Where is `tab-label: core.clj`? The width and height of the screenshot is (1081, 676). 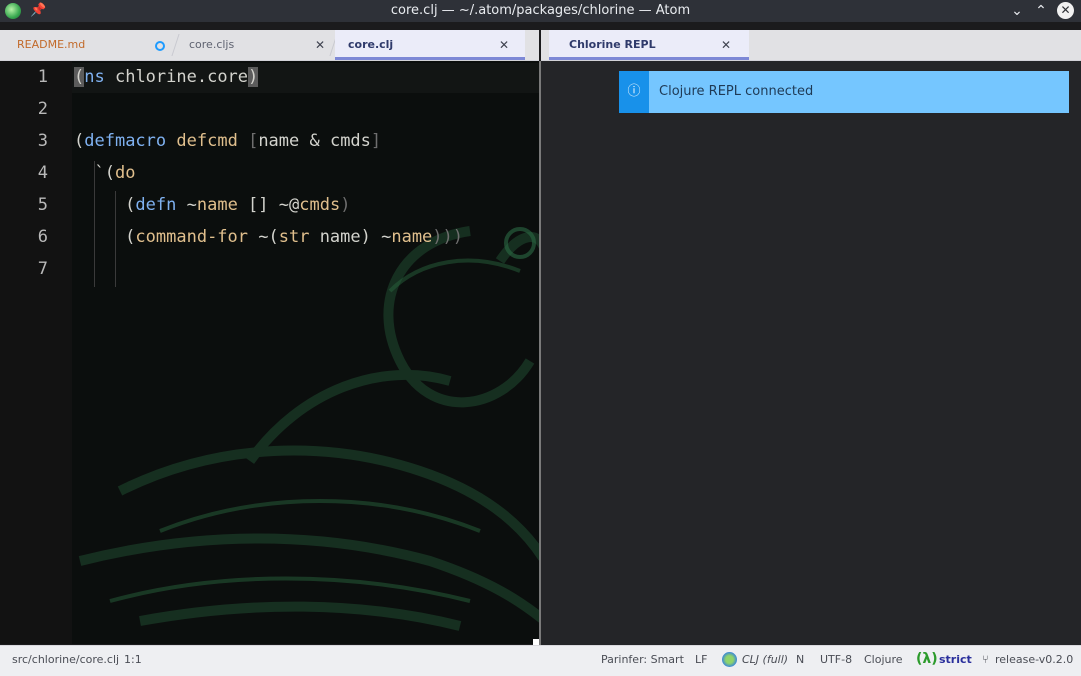
tab-label: core.clj is located at coordinates (371, 44).